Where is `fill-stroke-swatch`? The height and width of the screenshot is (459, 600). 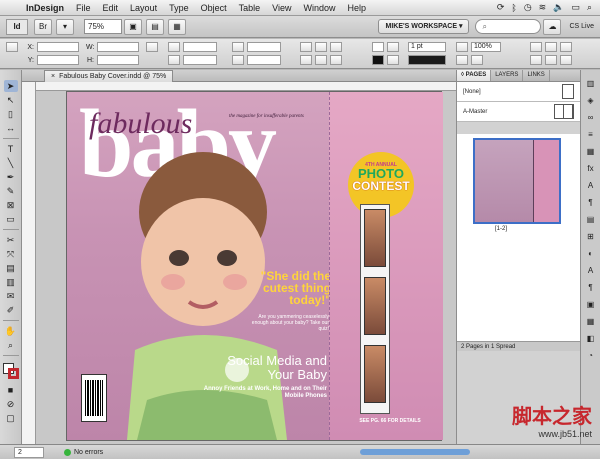
fill-stroke-swatch is located at coordinates (10, 371).